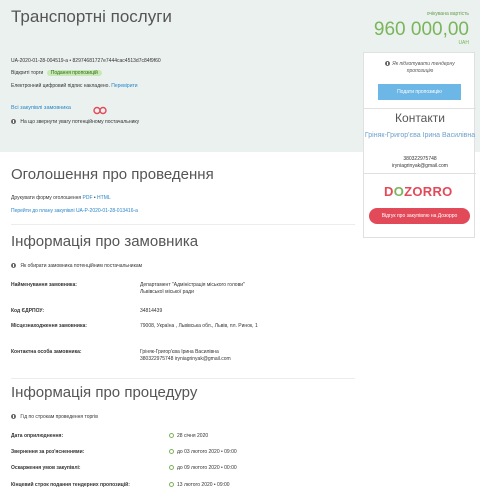  I want to click on row-value-wrap: 28 січня 2020, so click(229, 436).